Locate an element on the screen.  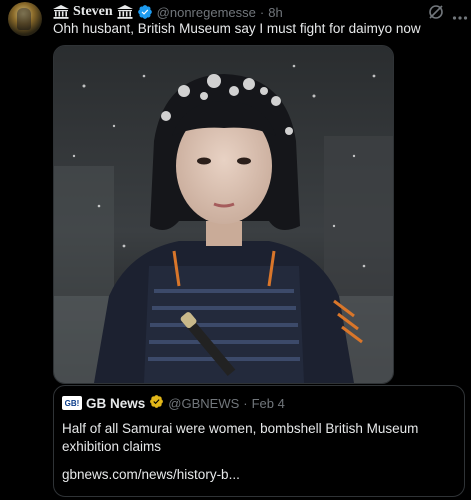
author-name-link: Steven is located at coordinates (93, 12).